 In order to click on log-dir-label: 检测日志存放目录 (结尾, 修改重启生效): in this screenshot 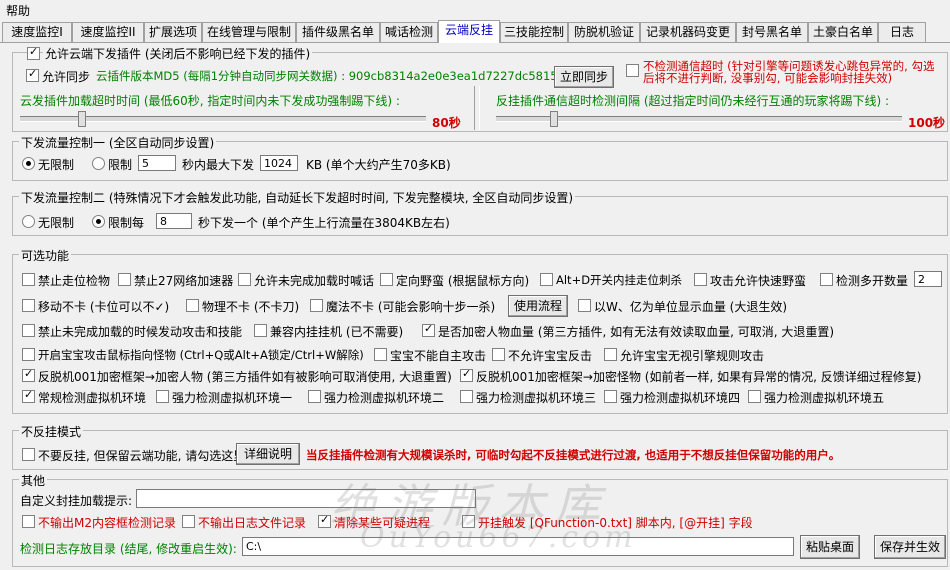, I will do `click(128, 549)`.